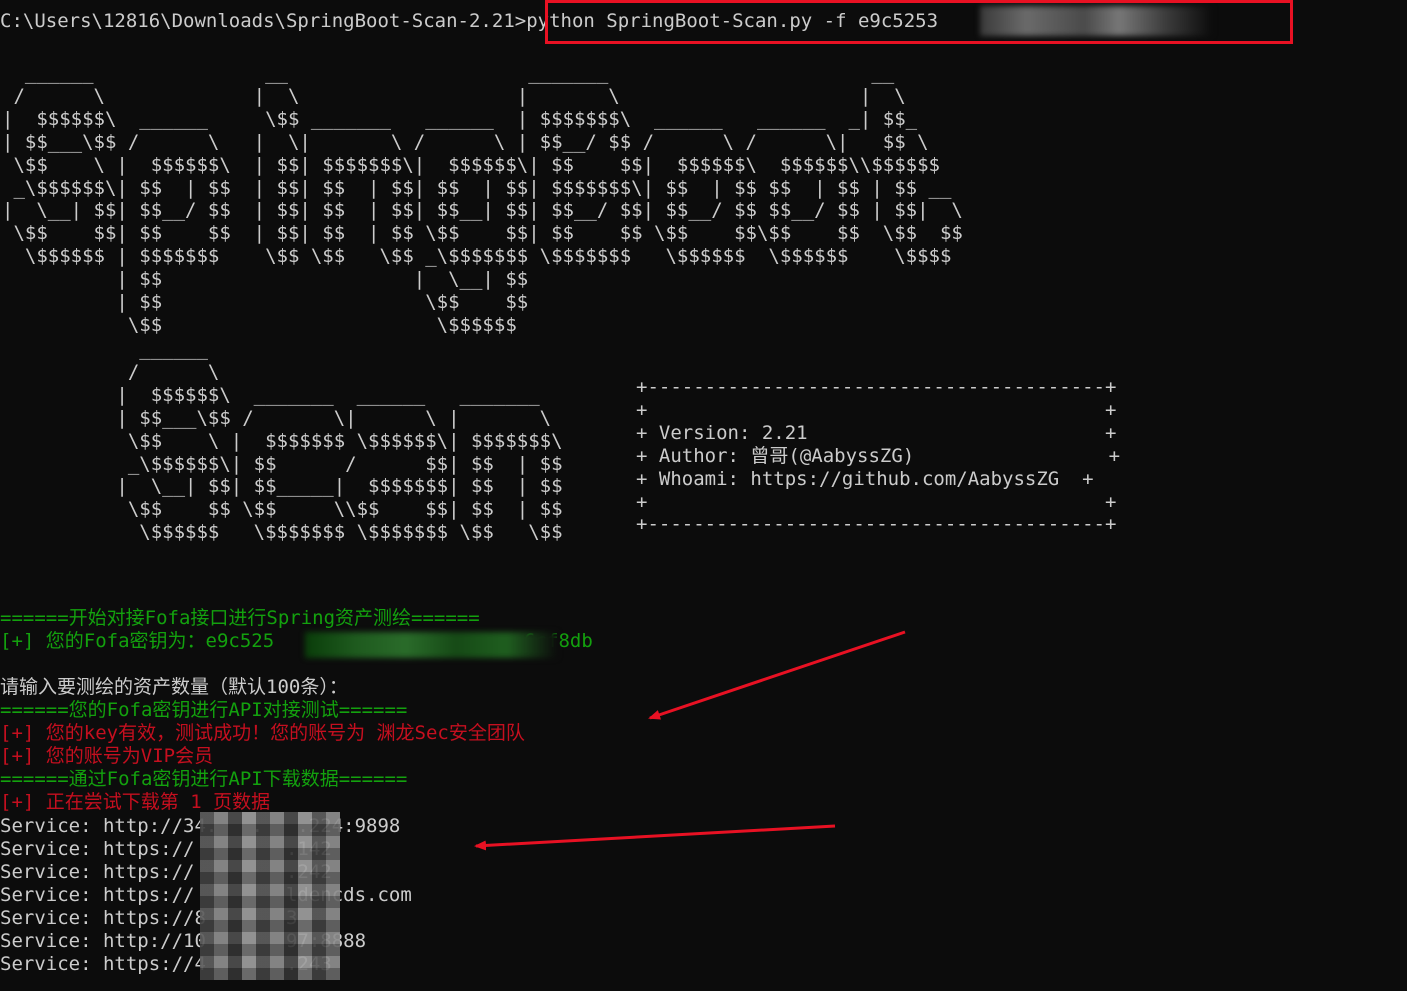 The height and width of the screenshot is (991, 1407). Describe the element at coordinates (137, 641) in the screenshot. I see `fofa-key-prefix: [+] 您的Fofa密钥为：e9c525` at that location.